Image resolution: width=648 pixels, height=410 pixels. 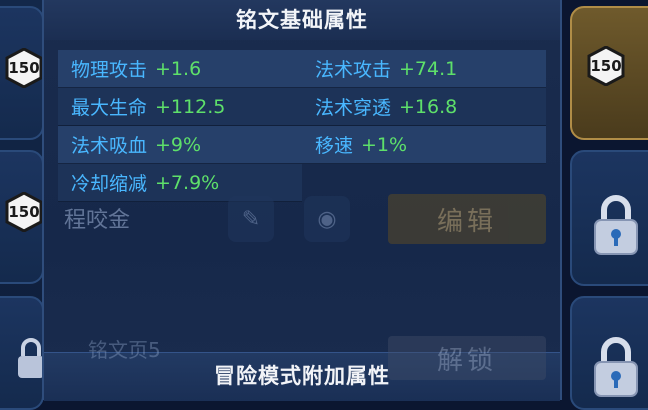 I want to click on attr-max-hp: 最大生命 +112.5, so click(x=180, y=107).